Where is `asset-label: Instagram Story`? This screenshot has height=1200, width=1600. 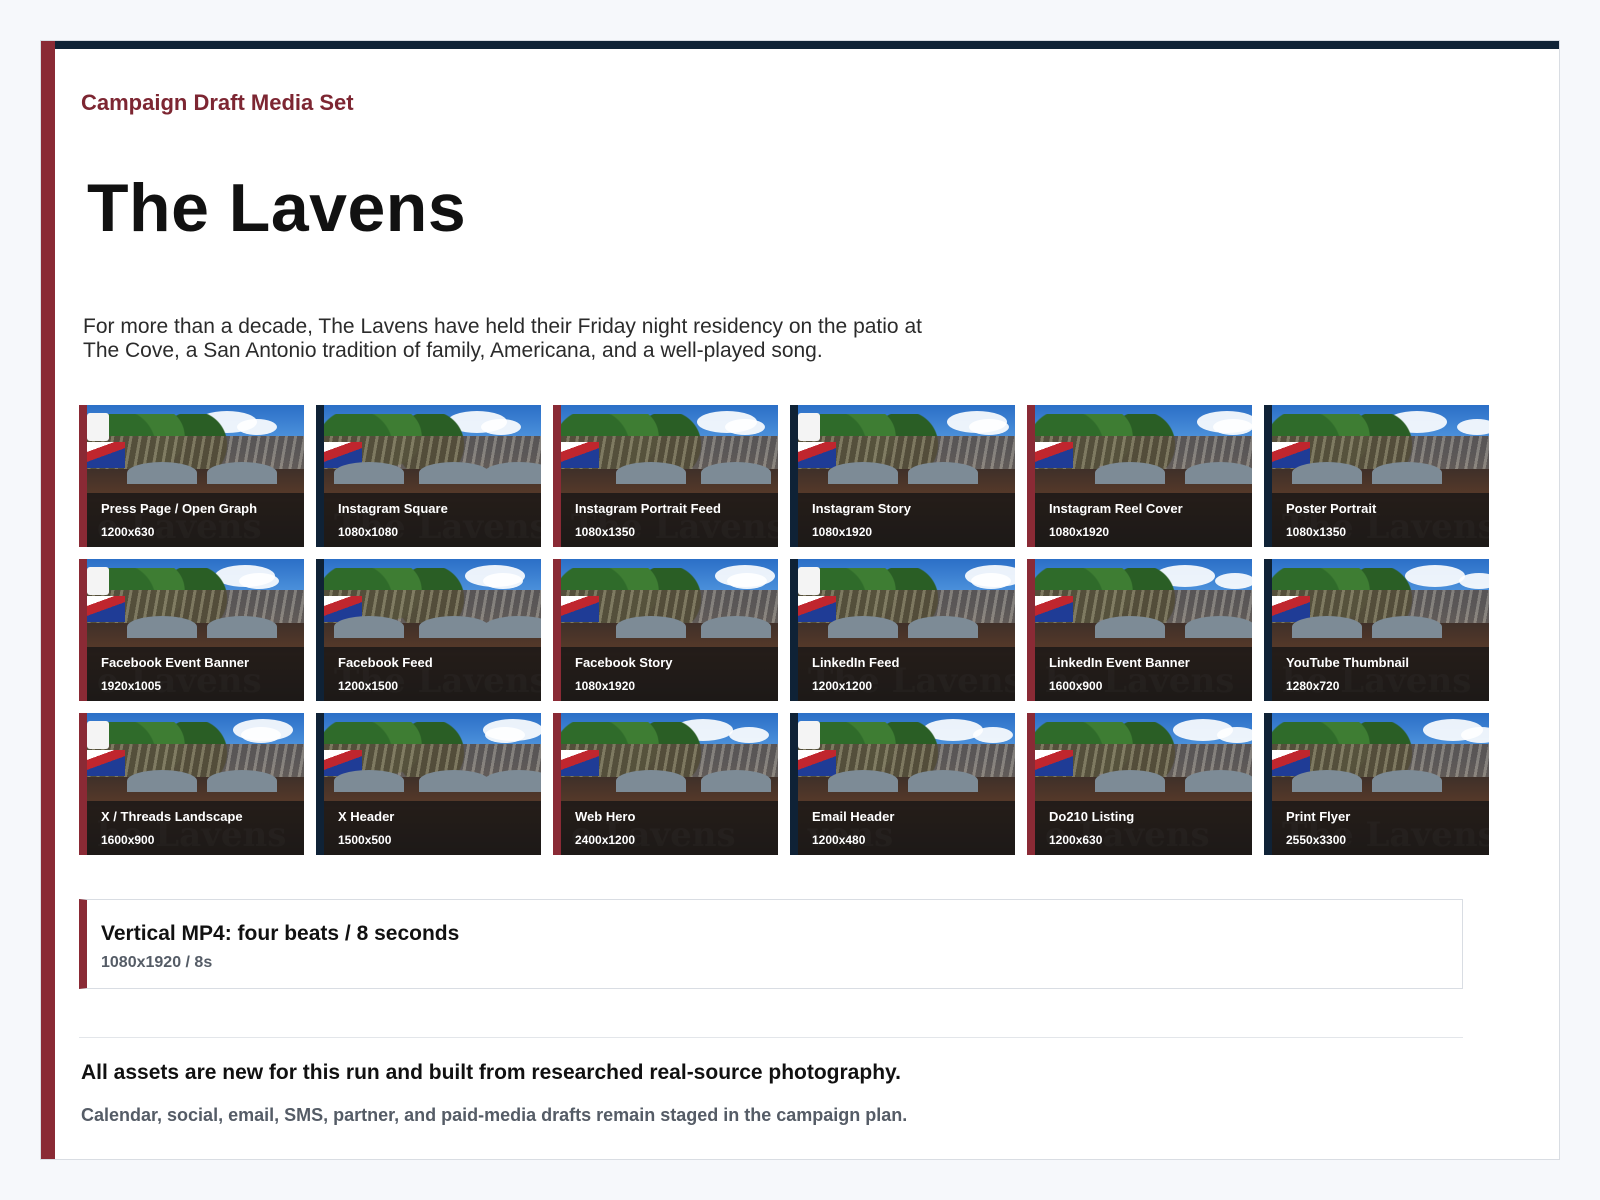 asset-label: Instagram Story is located at coordinates (861, 508).